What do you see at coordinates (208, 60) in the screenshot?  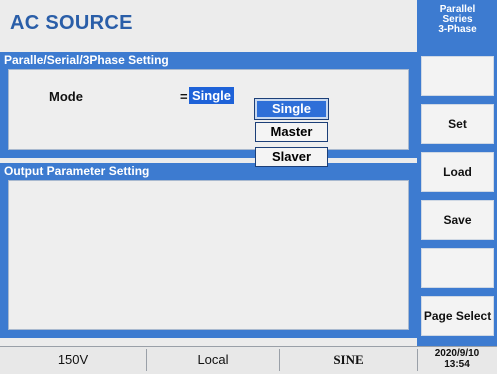 I see `parallel-section-header: Paralle/Serial/3Phase Setting` at bounding box center [208, 60].